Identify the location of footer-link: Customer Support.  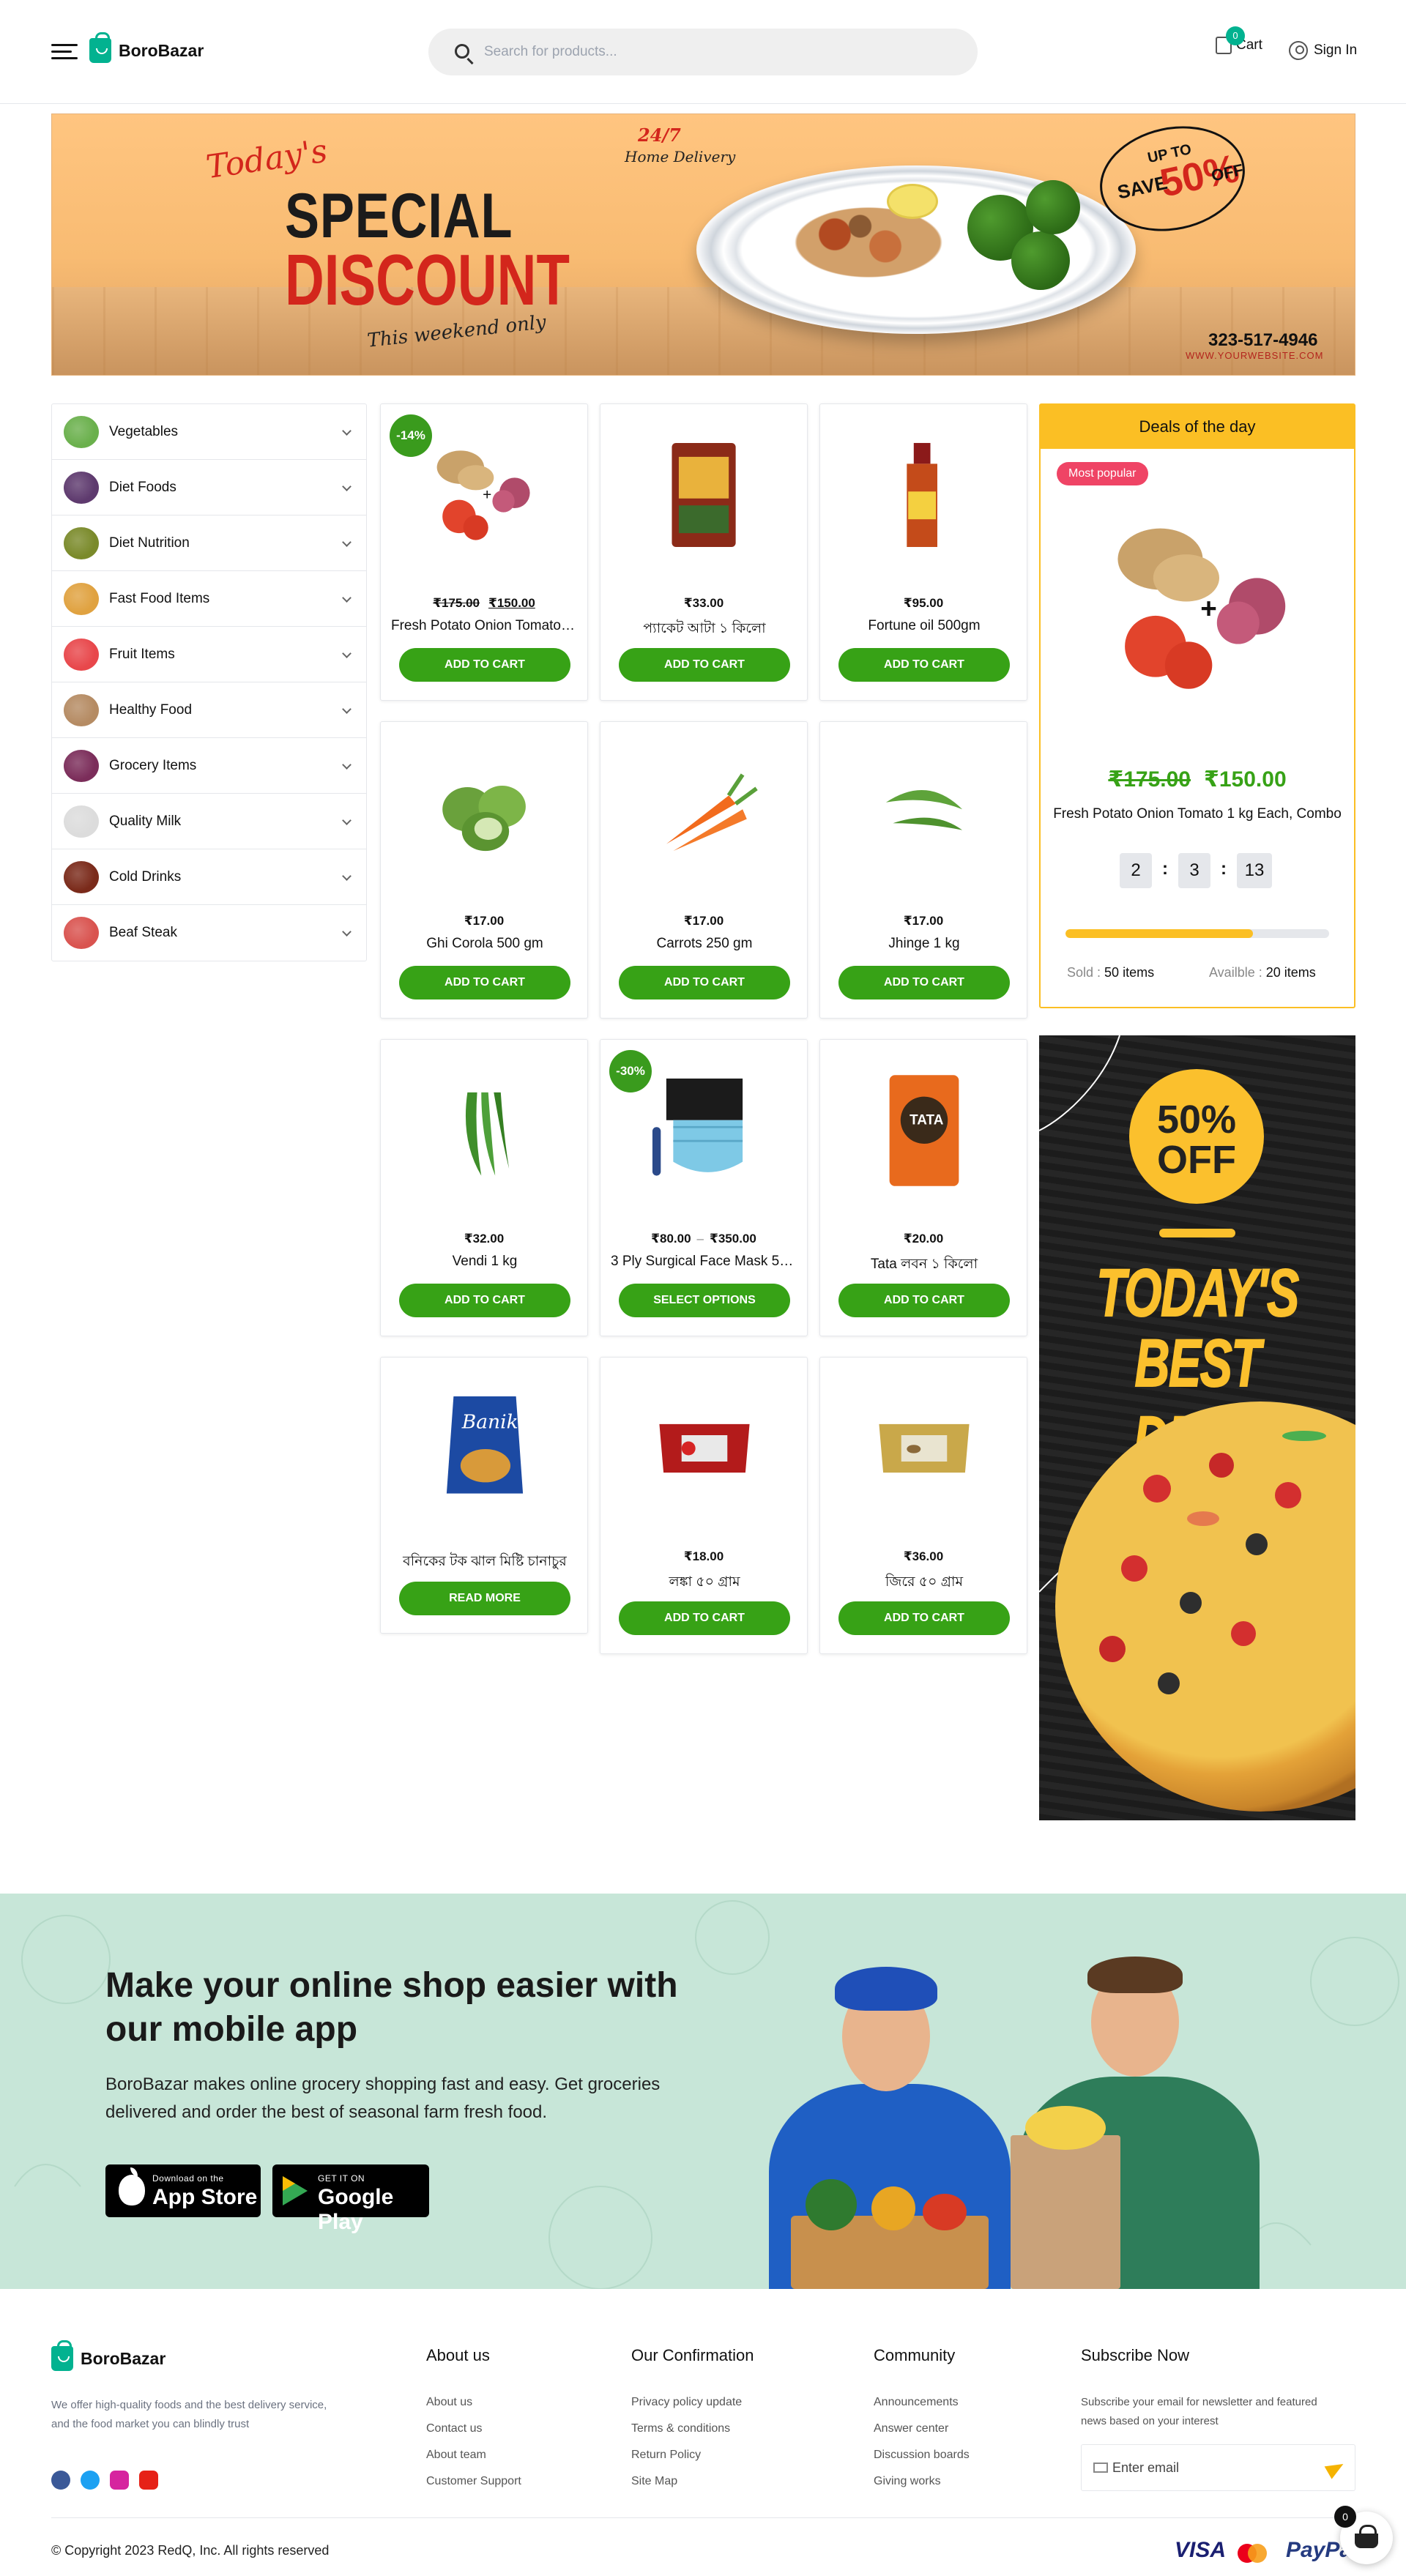
(473, 2481).